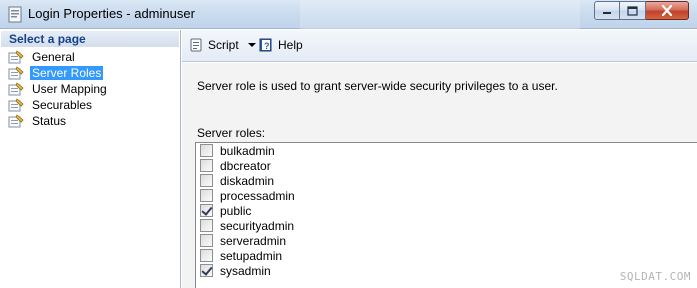 The width and height of the screenshot is (697, 288). Describe the element at coordinates (53, 57) in the screenshot. I see `sidebar-item-label: General` at that location.